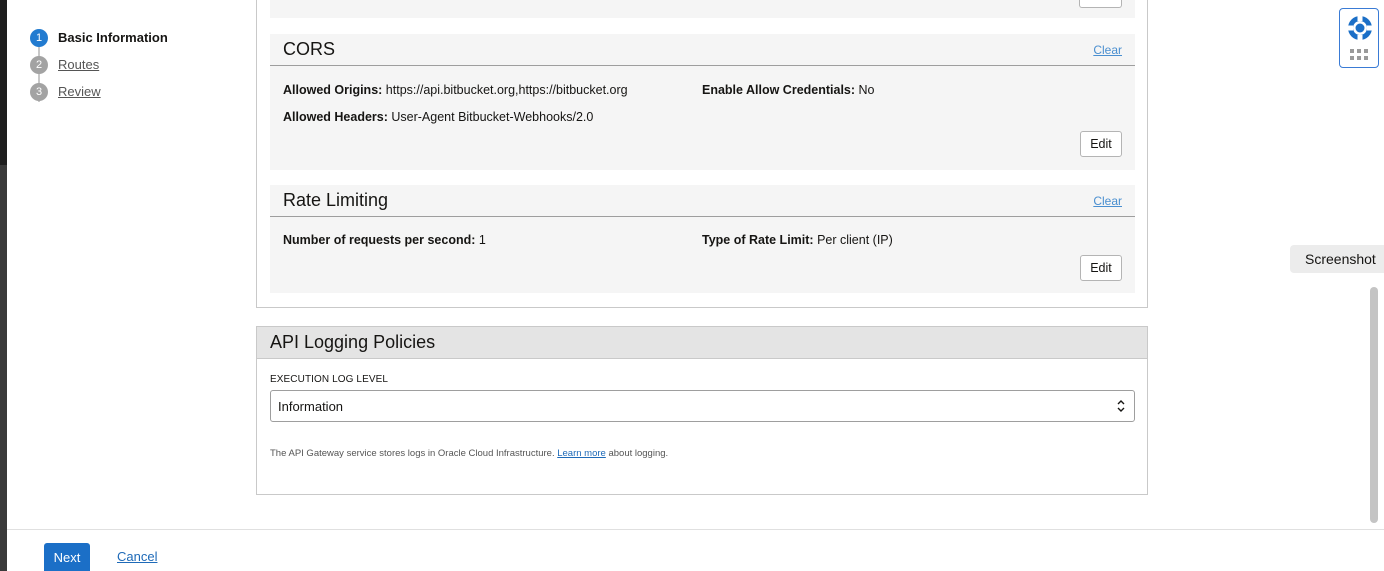 This screenshot has height=571, width=1384. What do you see at coordinates (78, 64) in the screenshot?
I see `step-label: Routes` at bounding box center [78, 64].